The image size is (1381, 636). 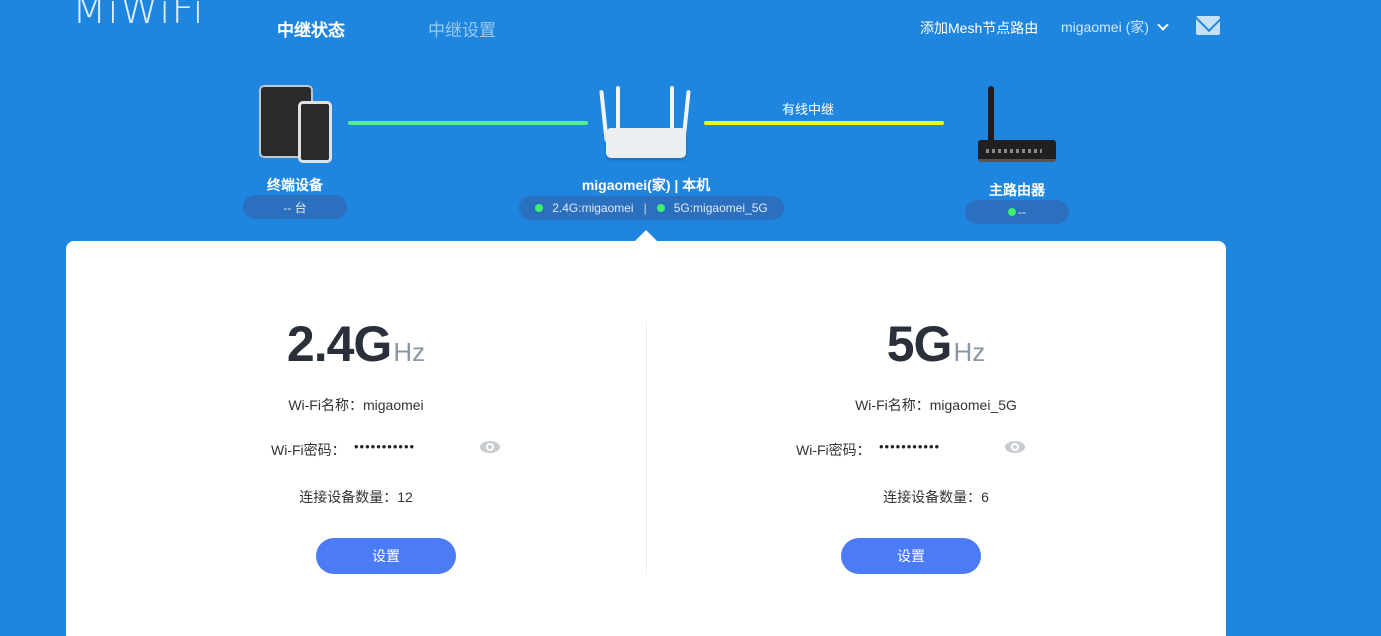 I want to click on band-24-ssid: 2.4G:migaomei, so click(x=593, y=208).